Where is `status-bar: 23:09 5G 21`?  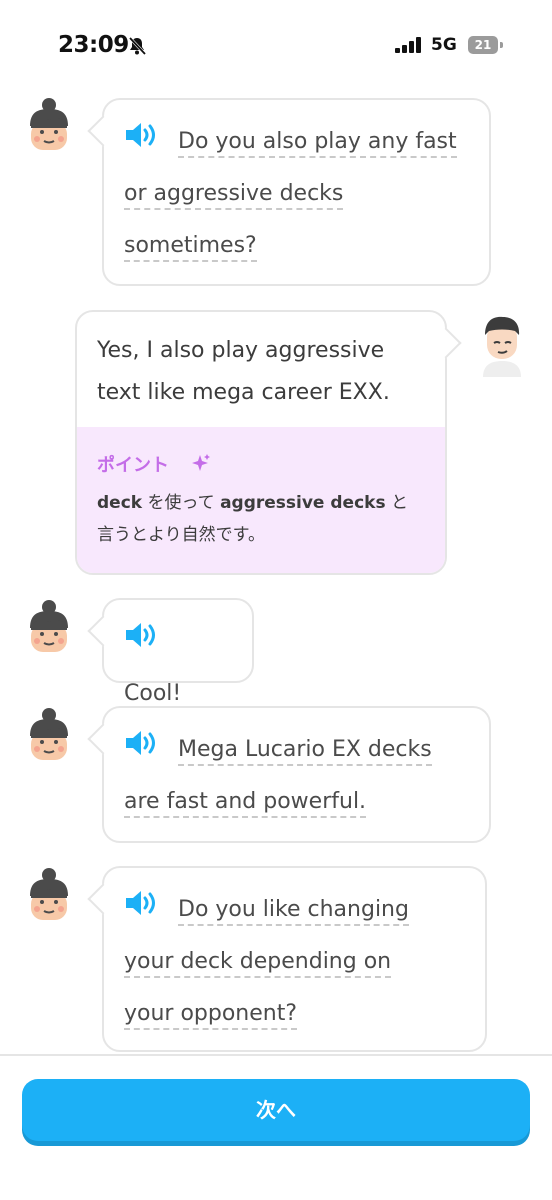
status-bar: 23:09 5G 21 is located at coordinates (276, 45).